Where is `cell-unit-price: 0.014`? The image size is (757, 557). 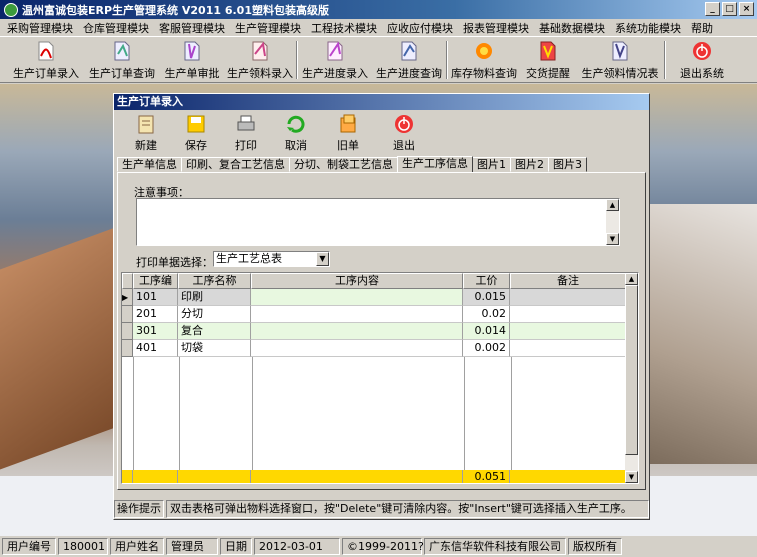 cell-unit-price: 0.014 is located at coordinates (486, 331).